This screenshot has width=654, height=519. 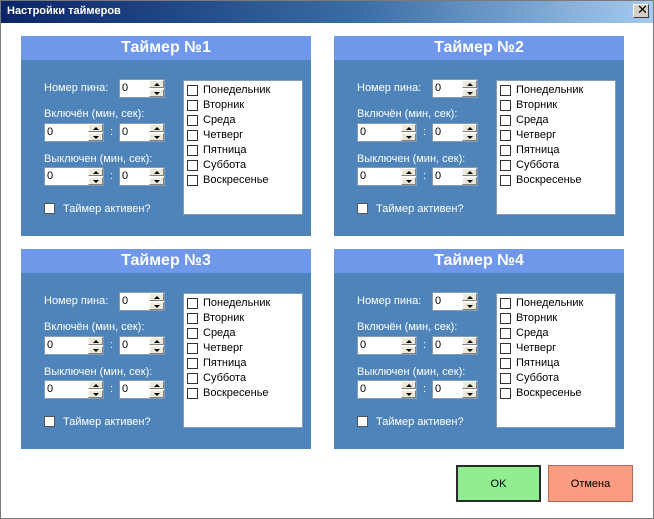 What do you see at coordinates (590, 483) in the screenshot?
I see `cancel-button: Отмена` at bounding box center [590, 483].